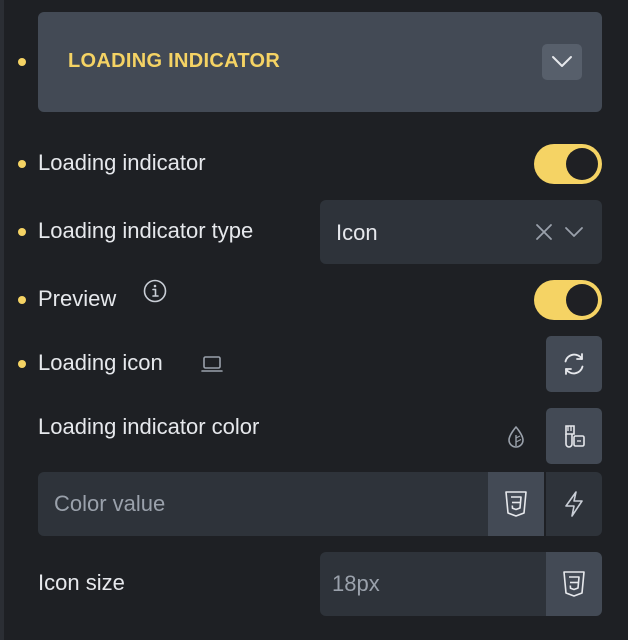 The width and height of the screenshot is (628, 640). What do you see at coordinates (2, 320) in the screenshot?
I see `panel-left-border` at bounding box center [2, 320].